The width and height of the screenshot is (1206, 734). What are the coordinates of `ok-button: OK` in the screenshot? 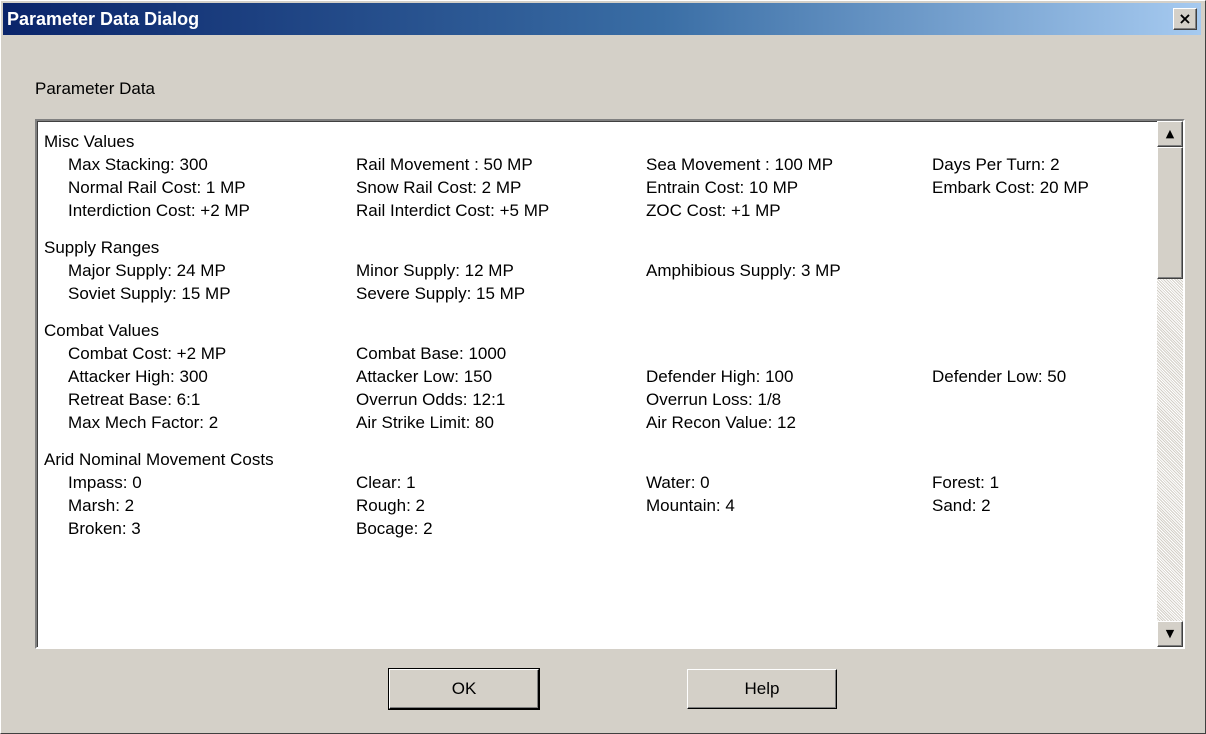 It's located at (464, 689).